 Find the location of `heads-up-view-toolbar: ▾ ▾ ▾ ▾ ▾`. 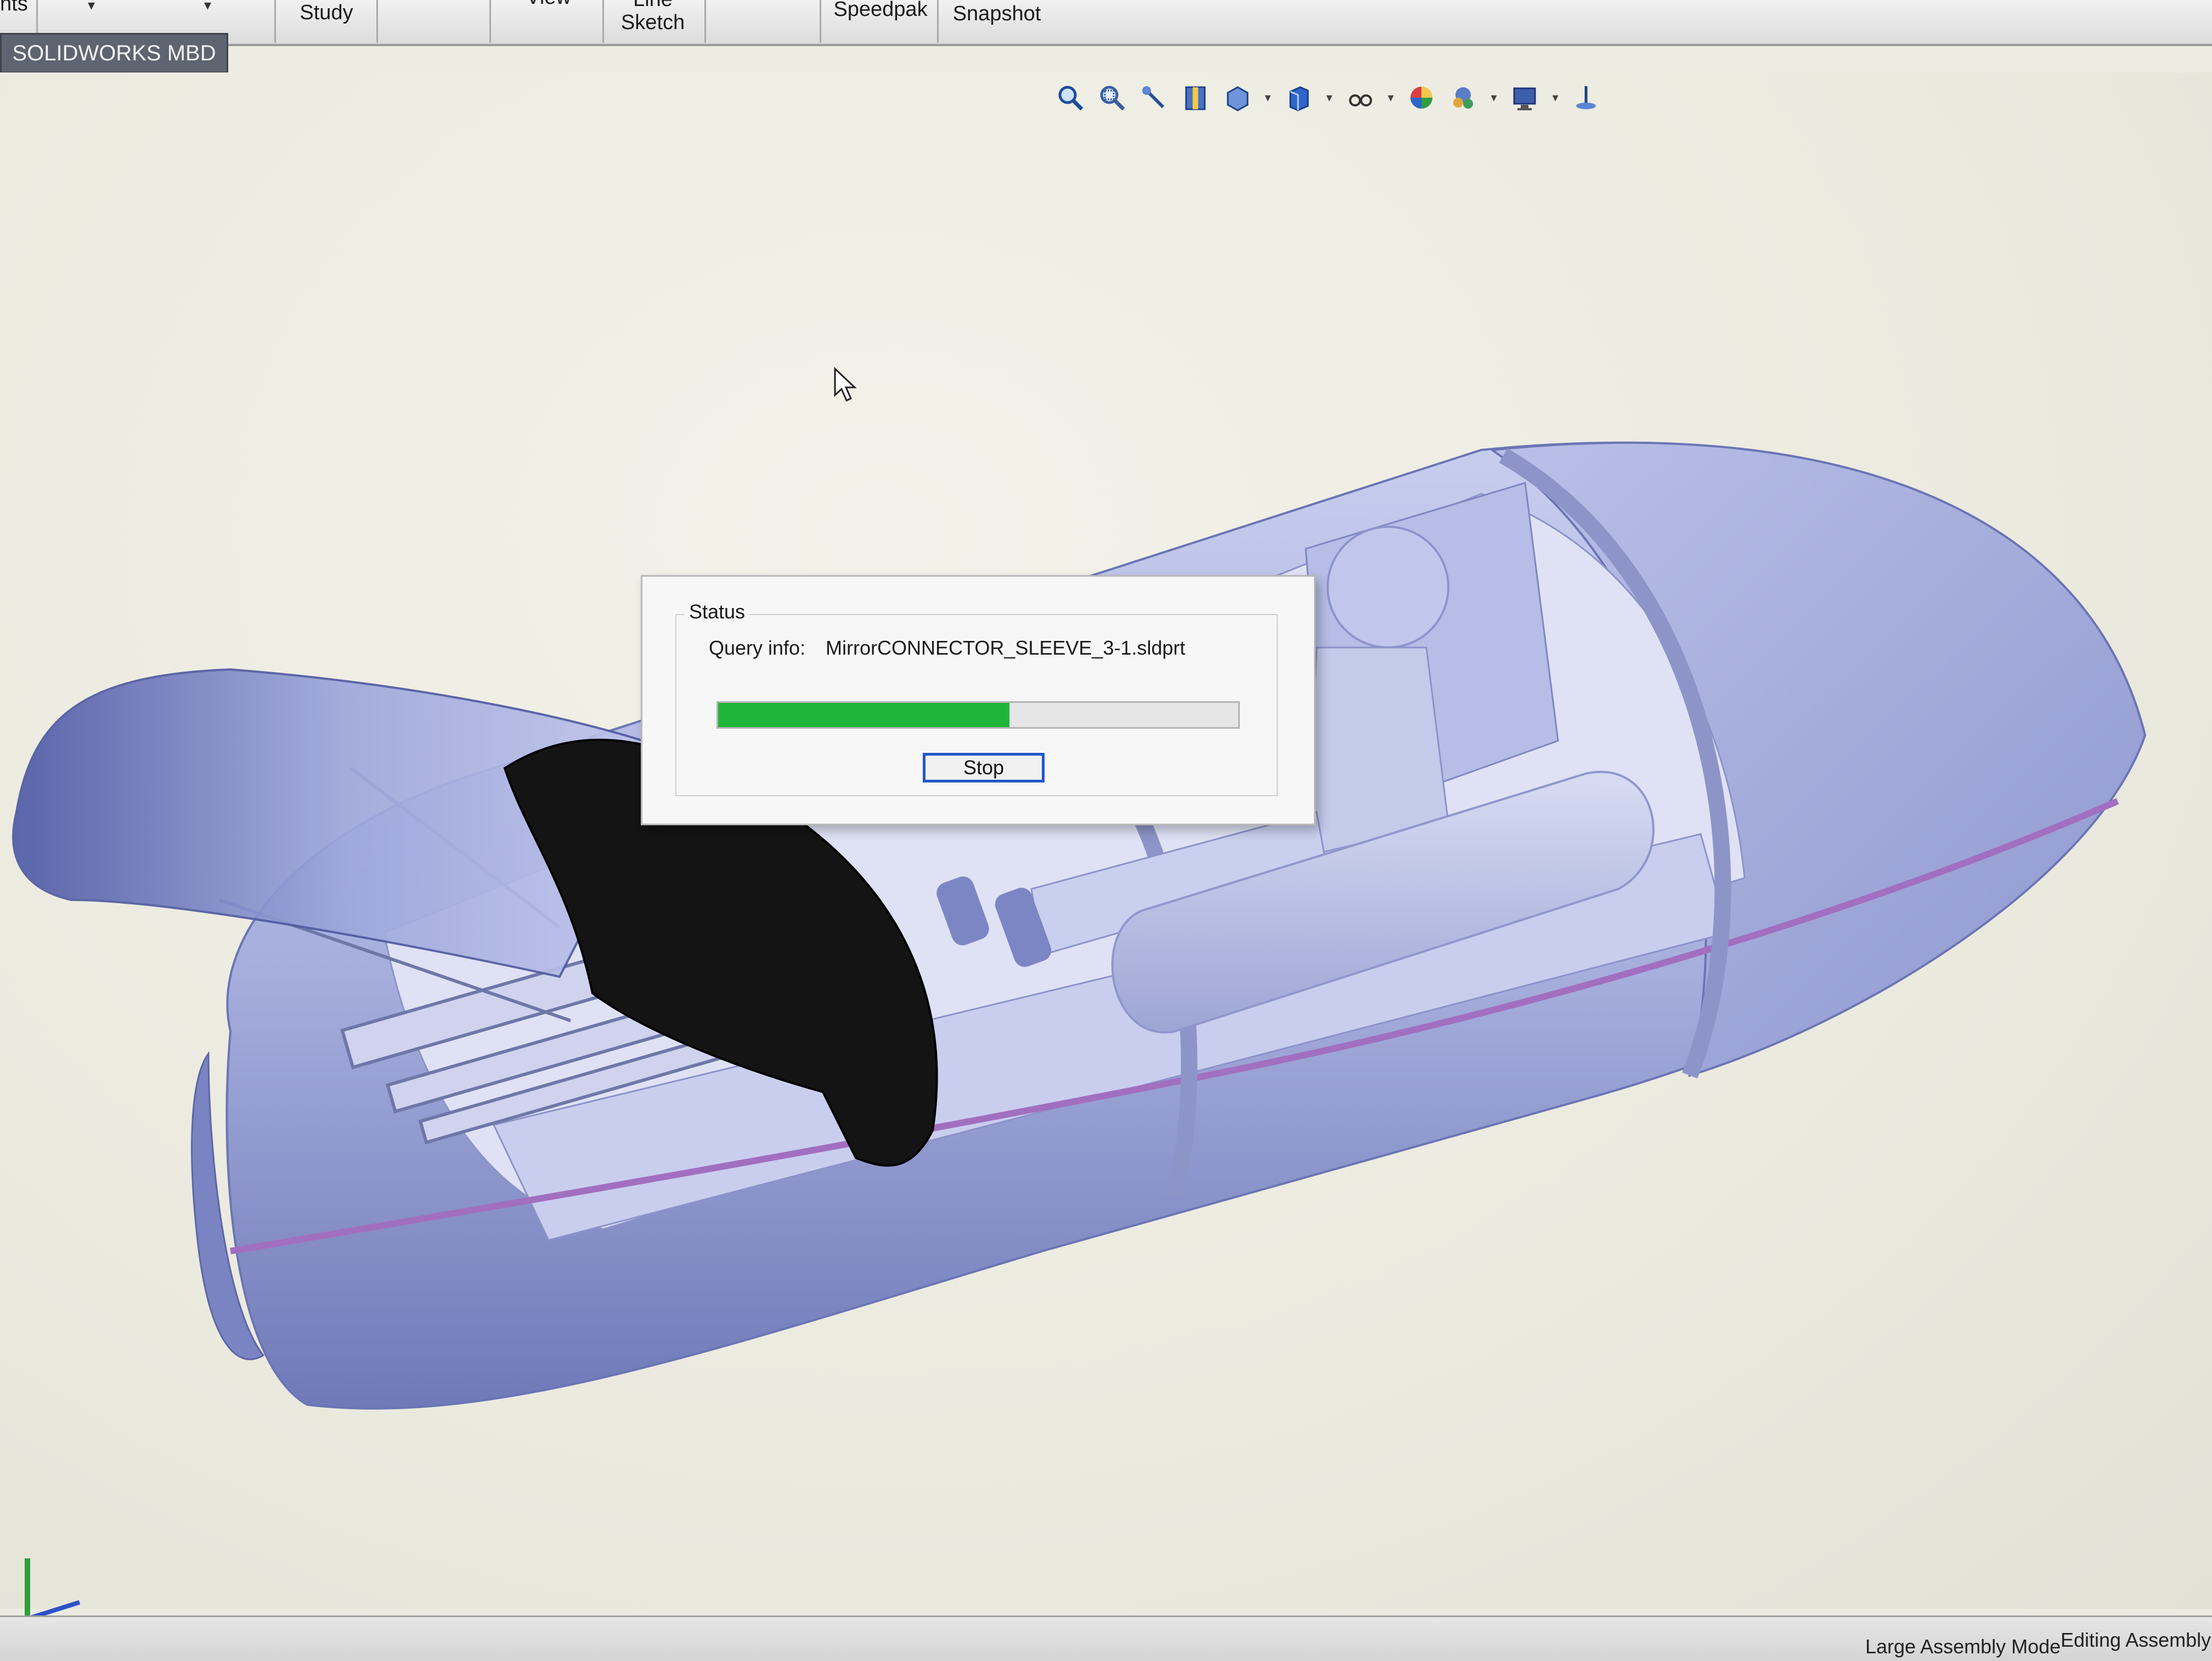

heads-up-view-toolbar: ▾ ▾ ▾ ▾ ▾ is located at coordinates (1328, 98).